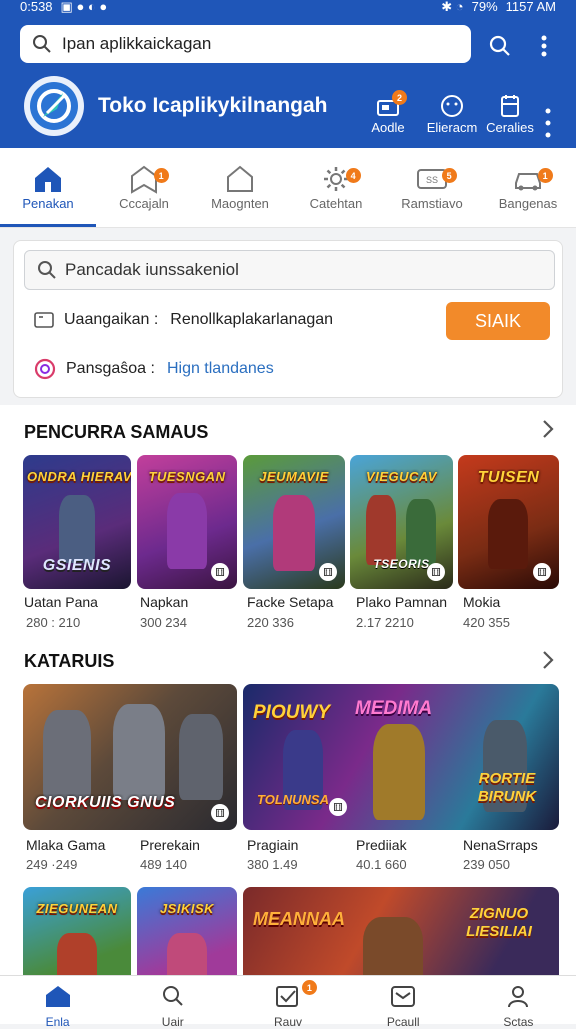  Describe the element at coordinates (432, 187) in the screenshot. I see `tab-ramstiavo: SS 5 Ramstiavo` at that location.